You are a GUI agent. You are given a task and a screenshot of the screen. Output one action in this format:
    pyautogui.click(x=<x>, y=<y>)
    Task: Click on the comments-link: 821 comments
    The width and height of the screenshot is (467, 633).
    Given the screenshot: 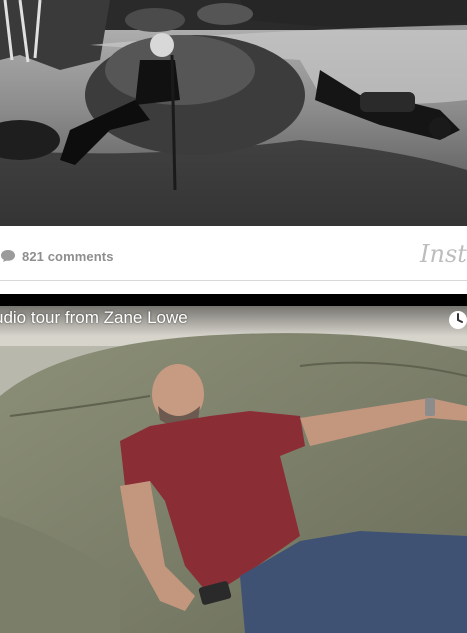 What is the action you would take?
    pyautogui.click(x=57, y=256)
    